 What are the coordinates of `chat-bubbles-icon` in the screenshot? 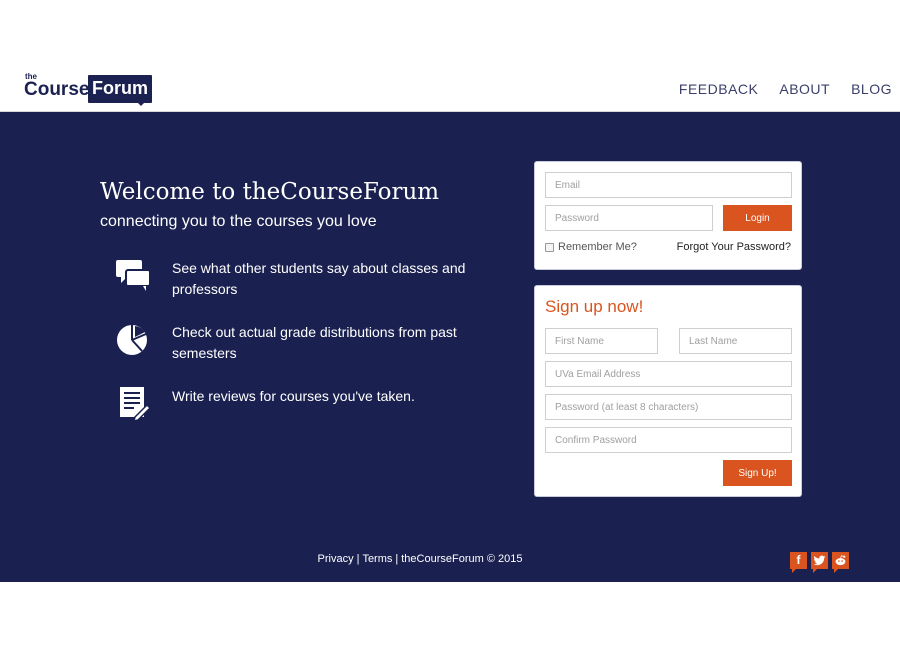 It's located at (133, 276).